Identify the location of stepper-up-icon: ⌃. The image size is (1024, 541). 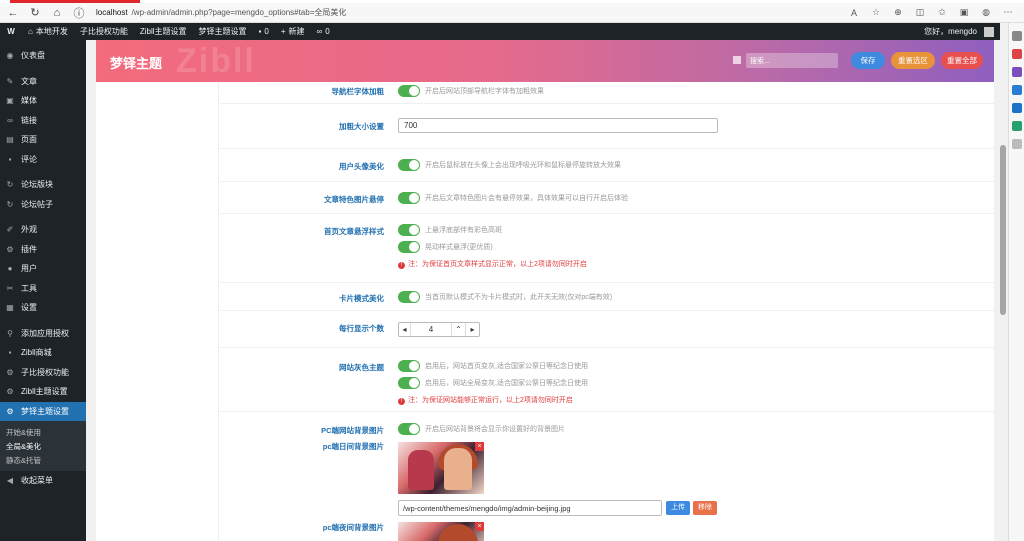
(458, 329).